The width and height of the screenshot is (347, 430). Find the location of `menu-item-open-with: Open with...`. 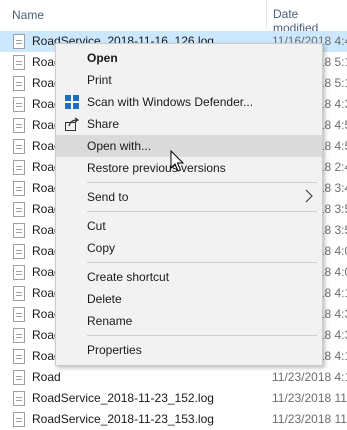

menu-item-open-with: Open with... is located at coordinates (189, 146).